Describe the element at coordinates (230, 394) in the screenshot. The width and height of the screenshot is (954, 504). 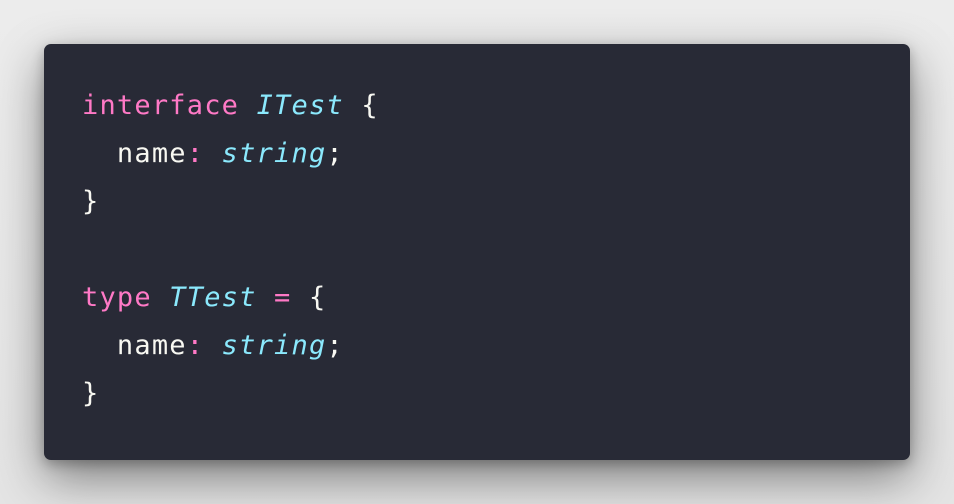
I see `code-line-7: }` at that location.